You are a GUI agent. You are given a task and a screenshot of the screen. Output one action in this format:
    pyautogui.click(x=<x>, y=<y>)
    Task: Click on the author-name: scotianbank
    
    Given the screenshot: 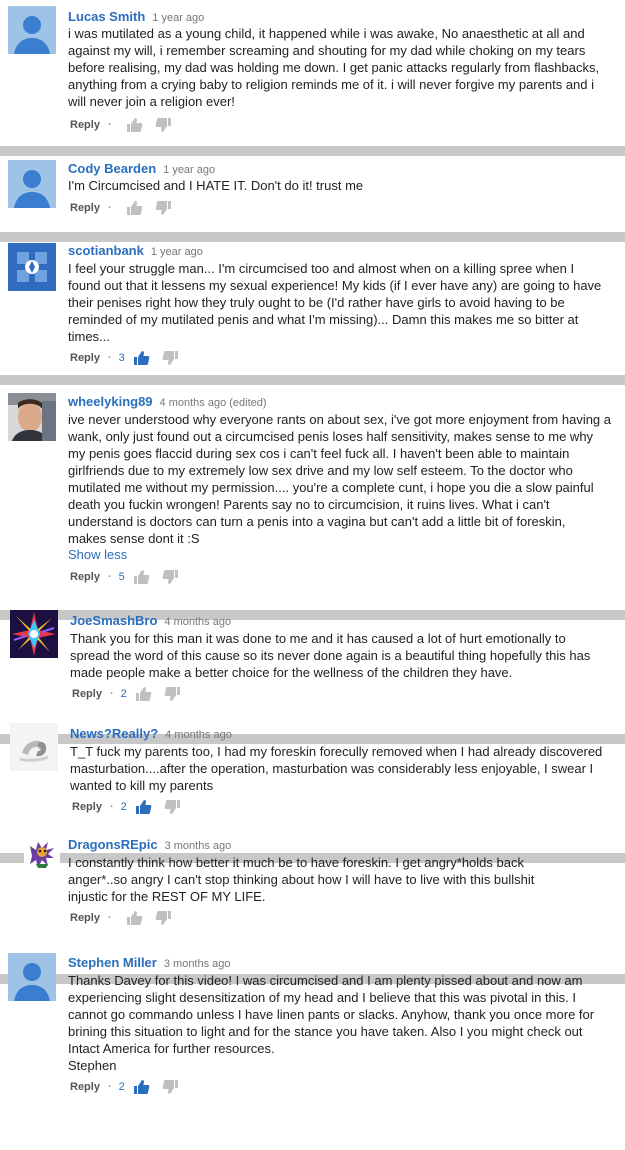 What is the action you would take?
    pyautogui.click(x=106, y=250)
    